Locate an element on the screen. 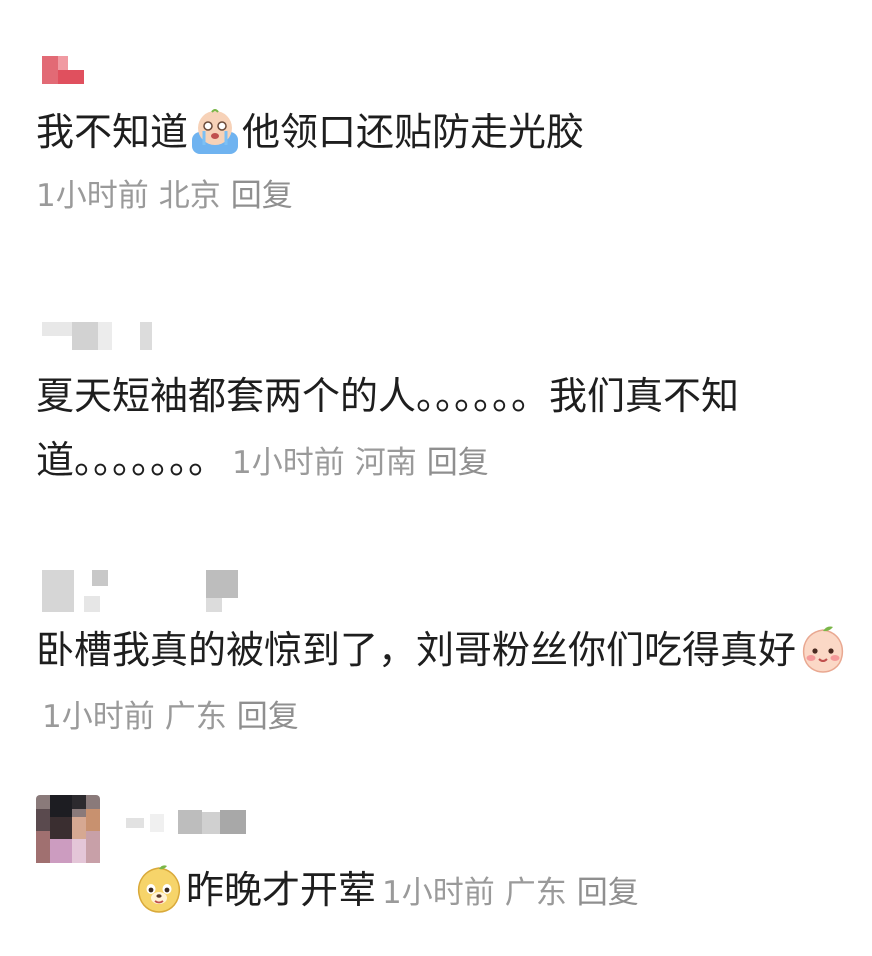 This screenshot has width=872, height=956. comment-meta: 1小时前 河南 回复 is located at coordinates (360, 463).